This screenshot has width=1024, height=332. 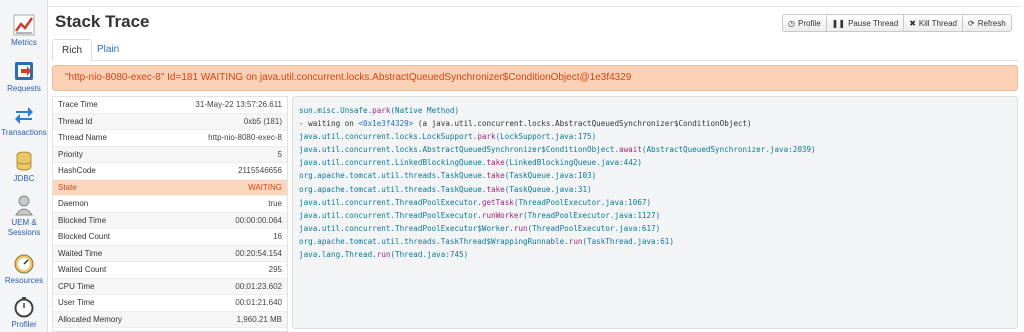 I want to click on sidebar-item-transactions: Transactions, so click(x=24, y=121).